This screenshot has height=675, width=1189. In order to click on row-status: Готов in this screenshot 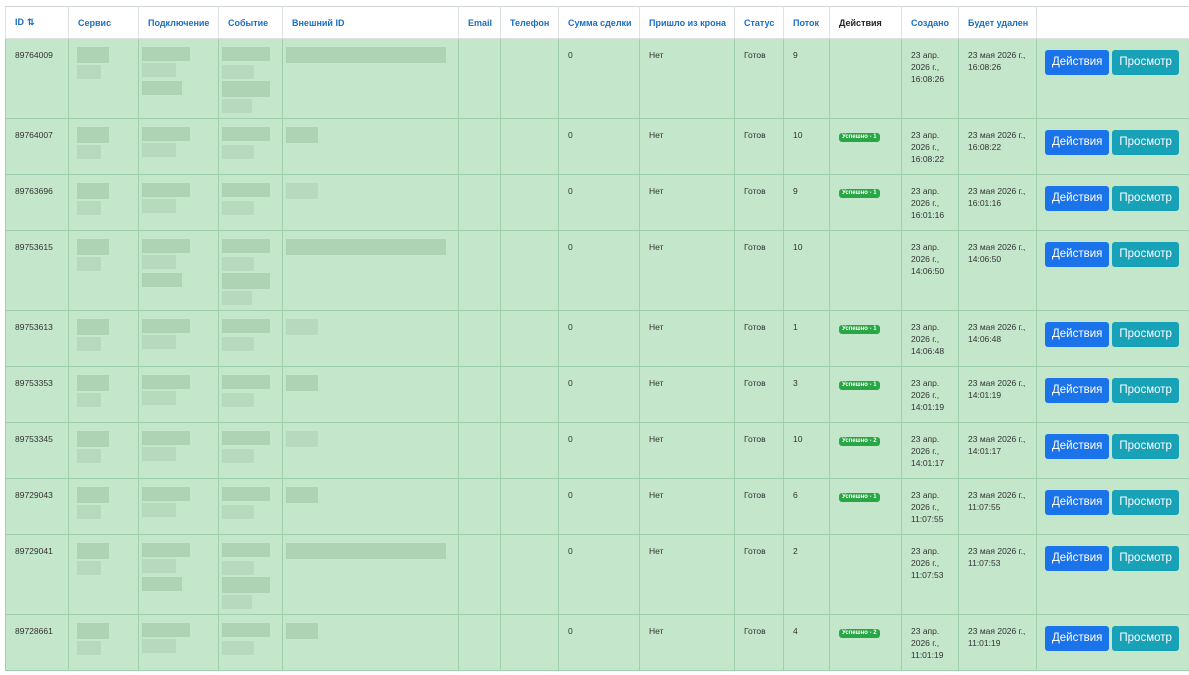, I will do `click(759, 642)`.